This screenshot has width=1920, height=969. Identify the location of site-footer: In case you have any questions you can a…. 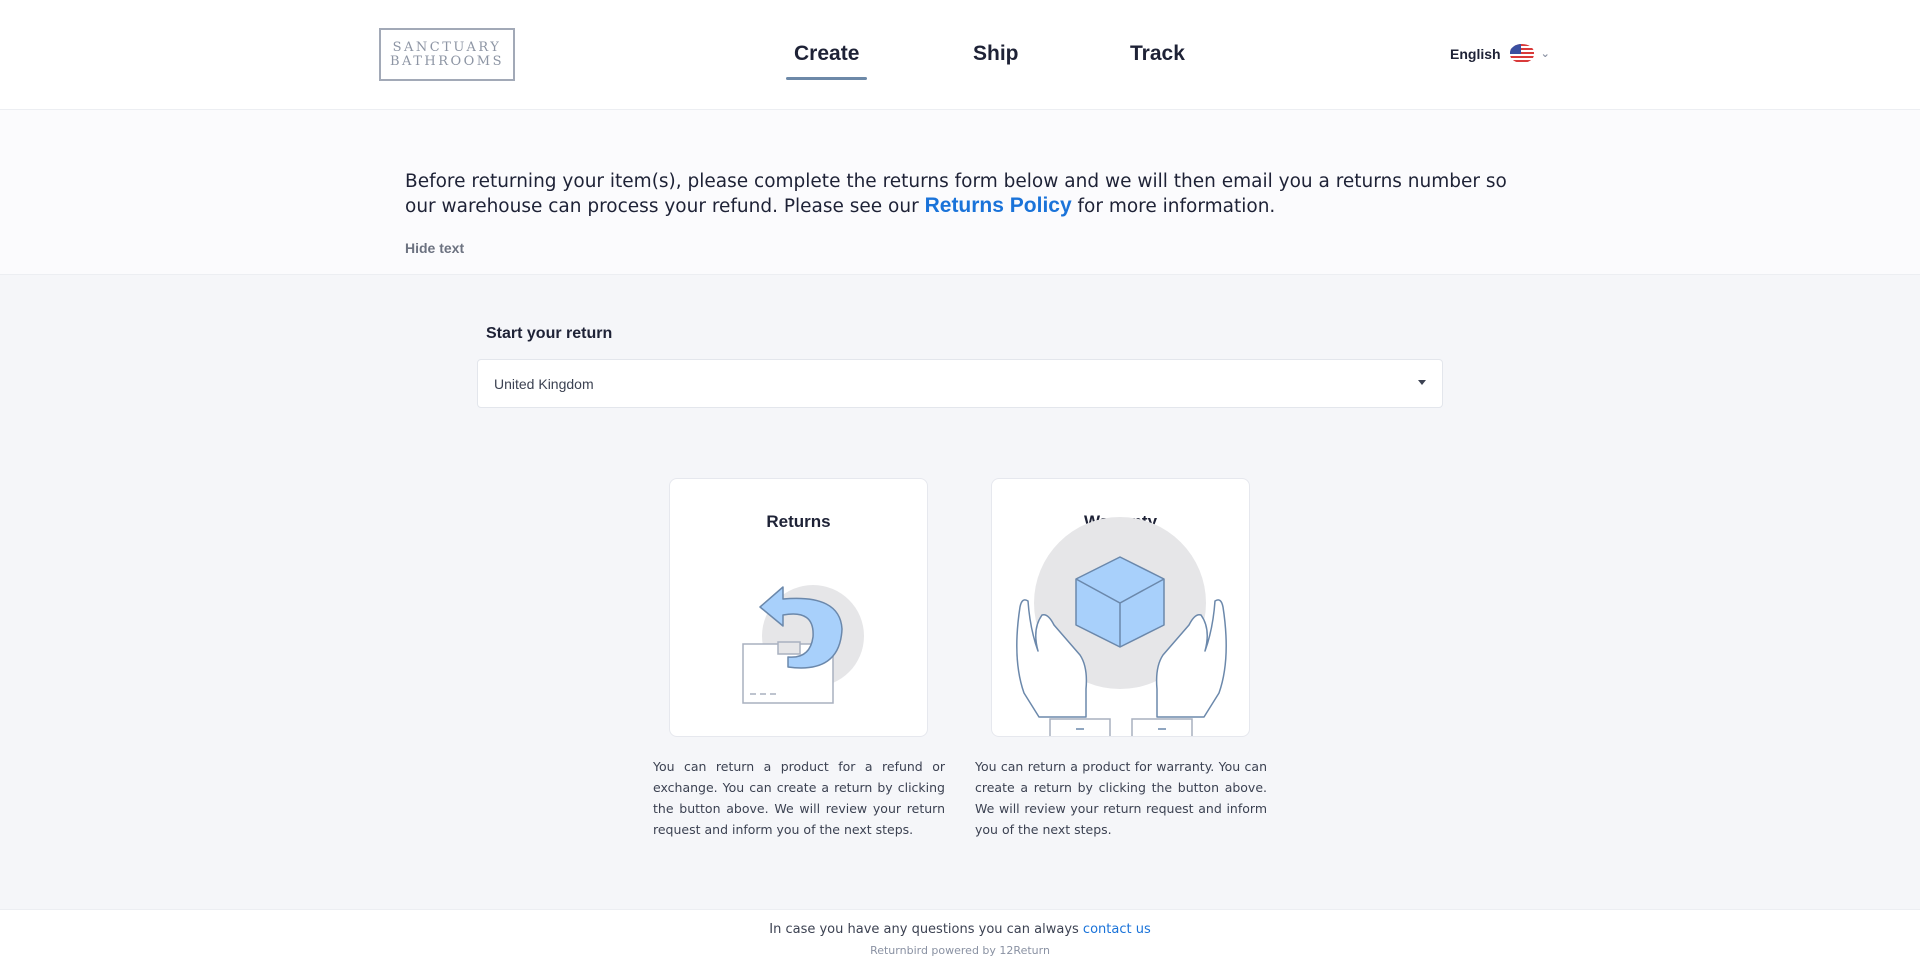
(960, 939).